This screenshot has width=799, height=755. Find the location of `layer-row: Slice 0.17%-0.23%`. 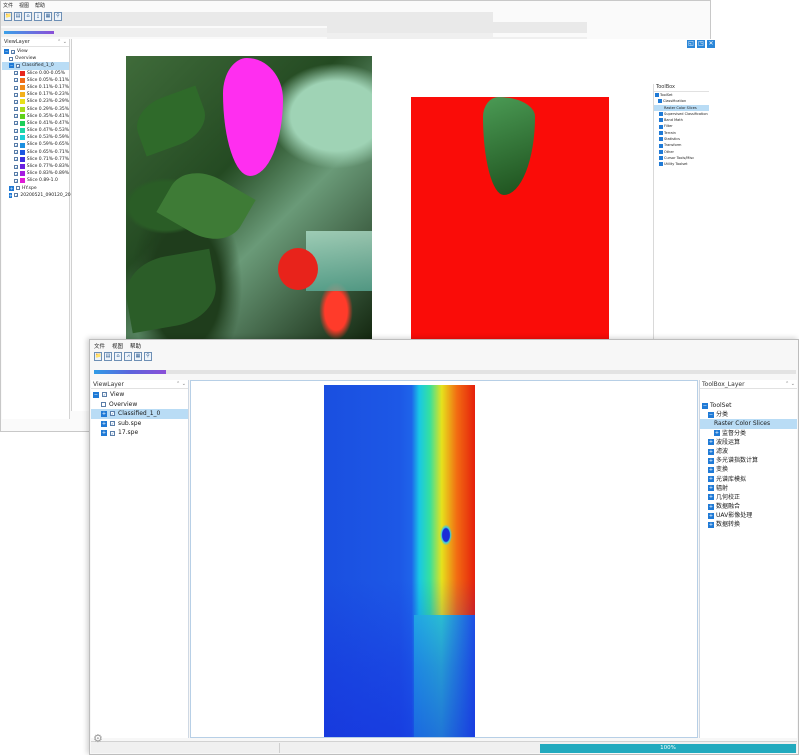

layer-row: Slice 0.17%-0.23% is located at coordinates (35, 94).